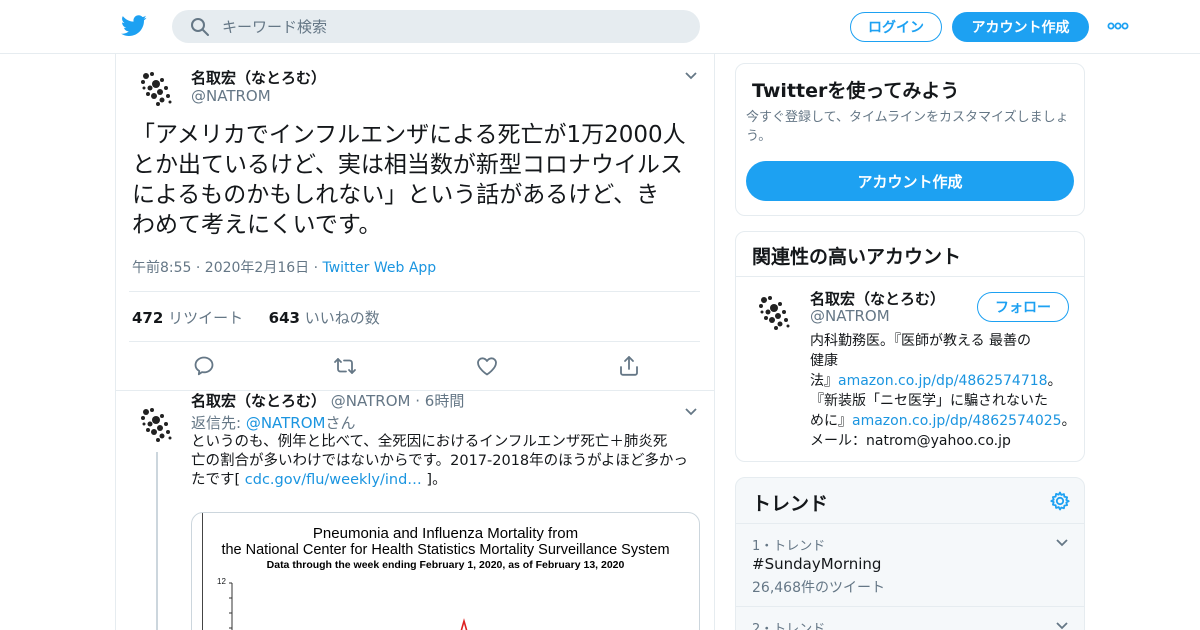 The image size is (1200, 630). What do you see at coordinates (345, 366) in the screenshot?
I see `retweet-icon` at bounding box center [345, 366].